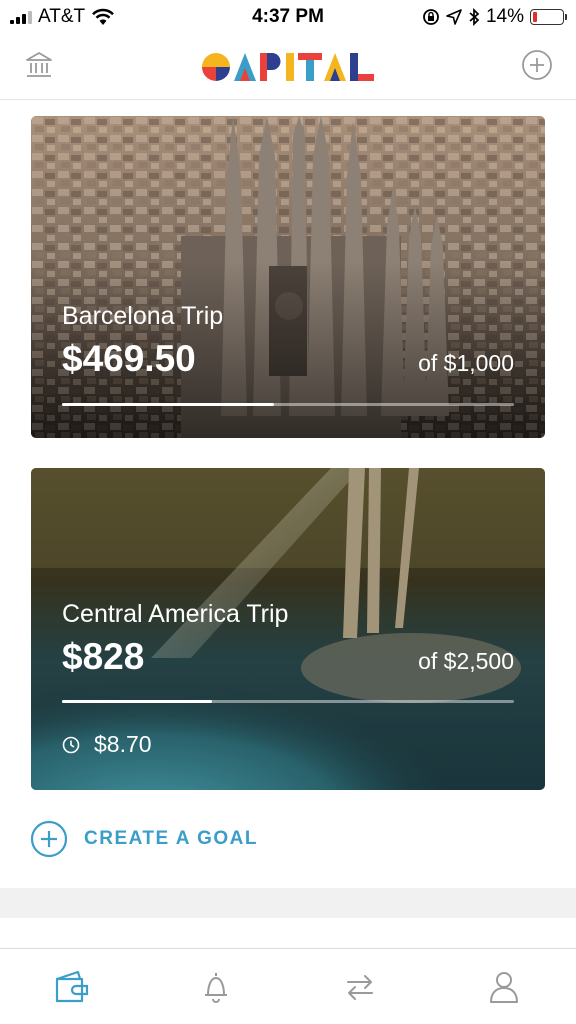  Describe the element at coordinates (288, 17) in the screenshot. I see `status-bar: AT&T 4:37 PM 14%` at that location.